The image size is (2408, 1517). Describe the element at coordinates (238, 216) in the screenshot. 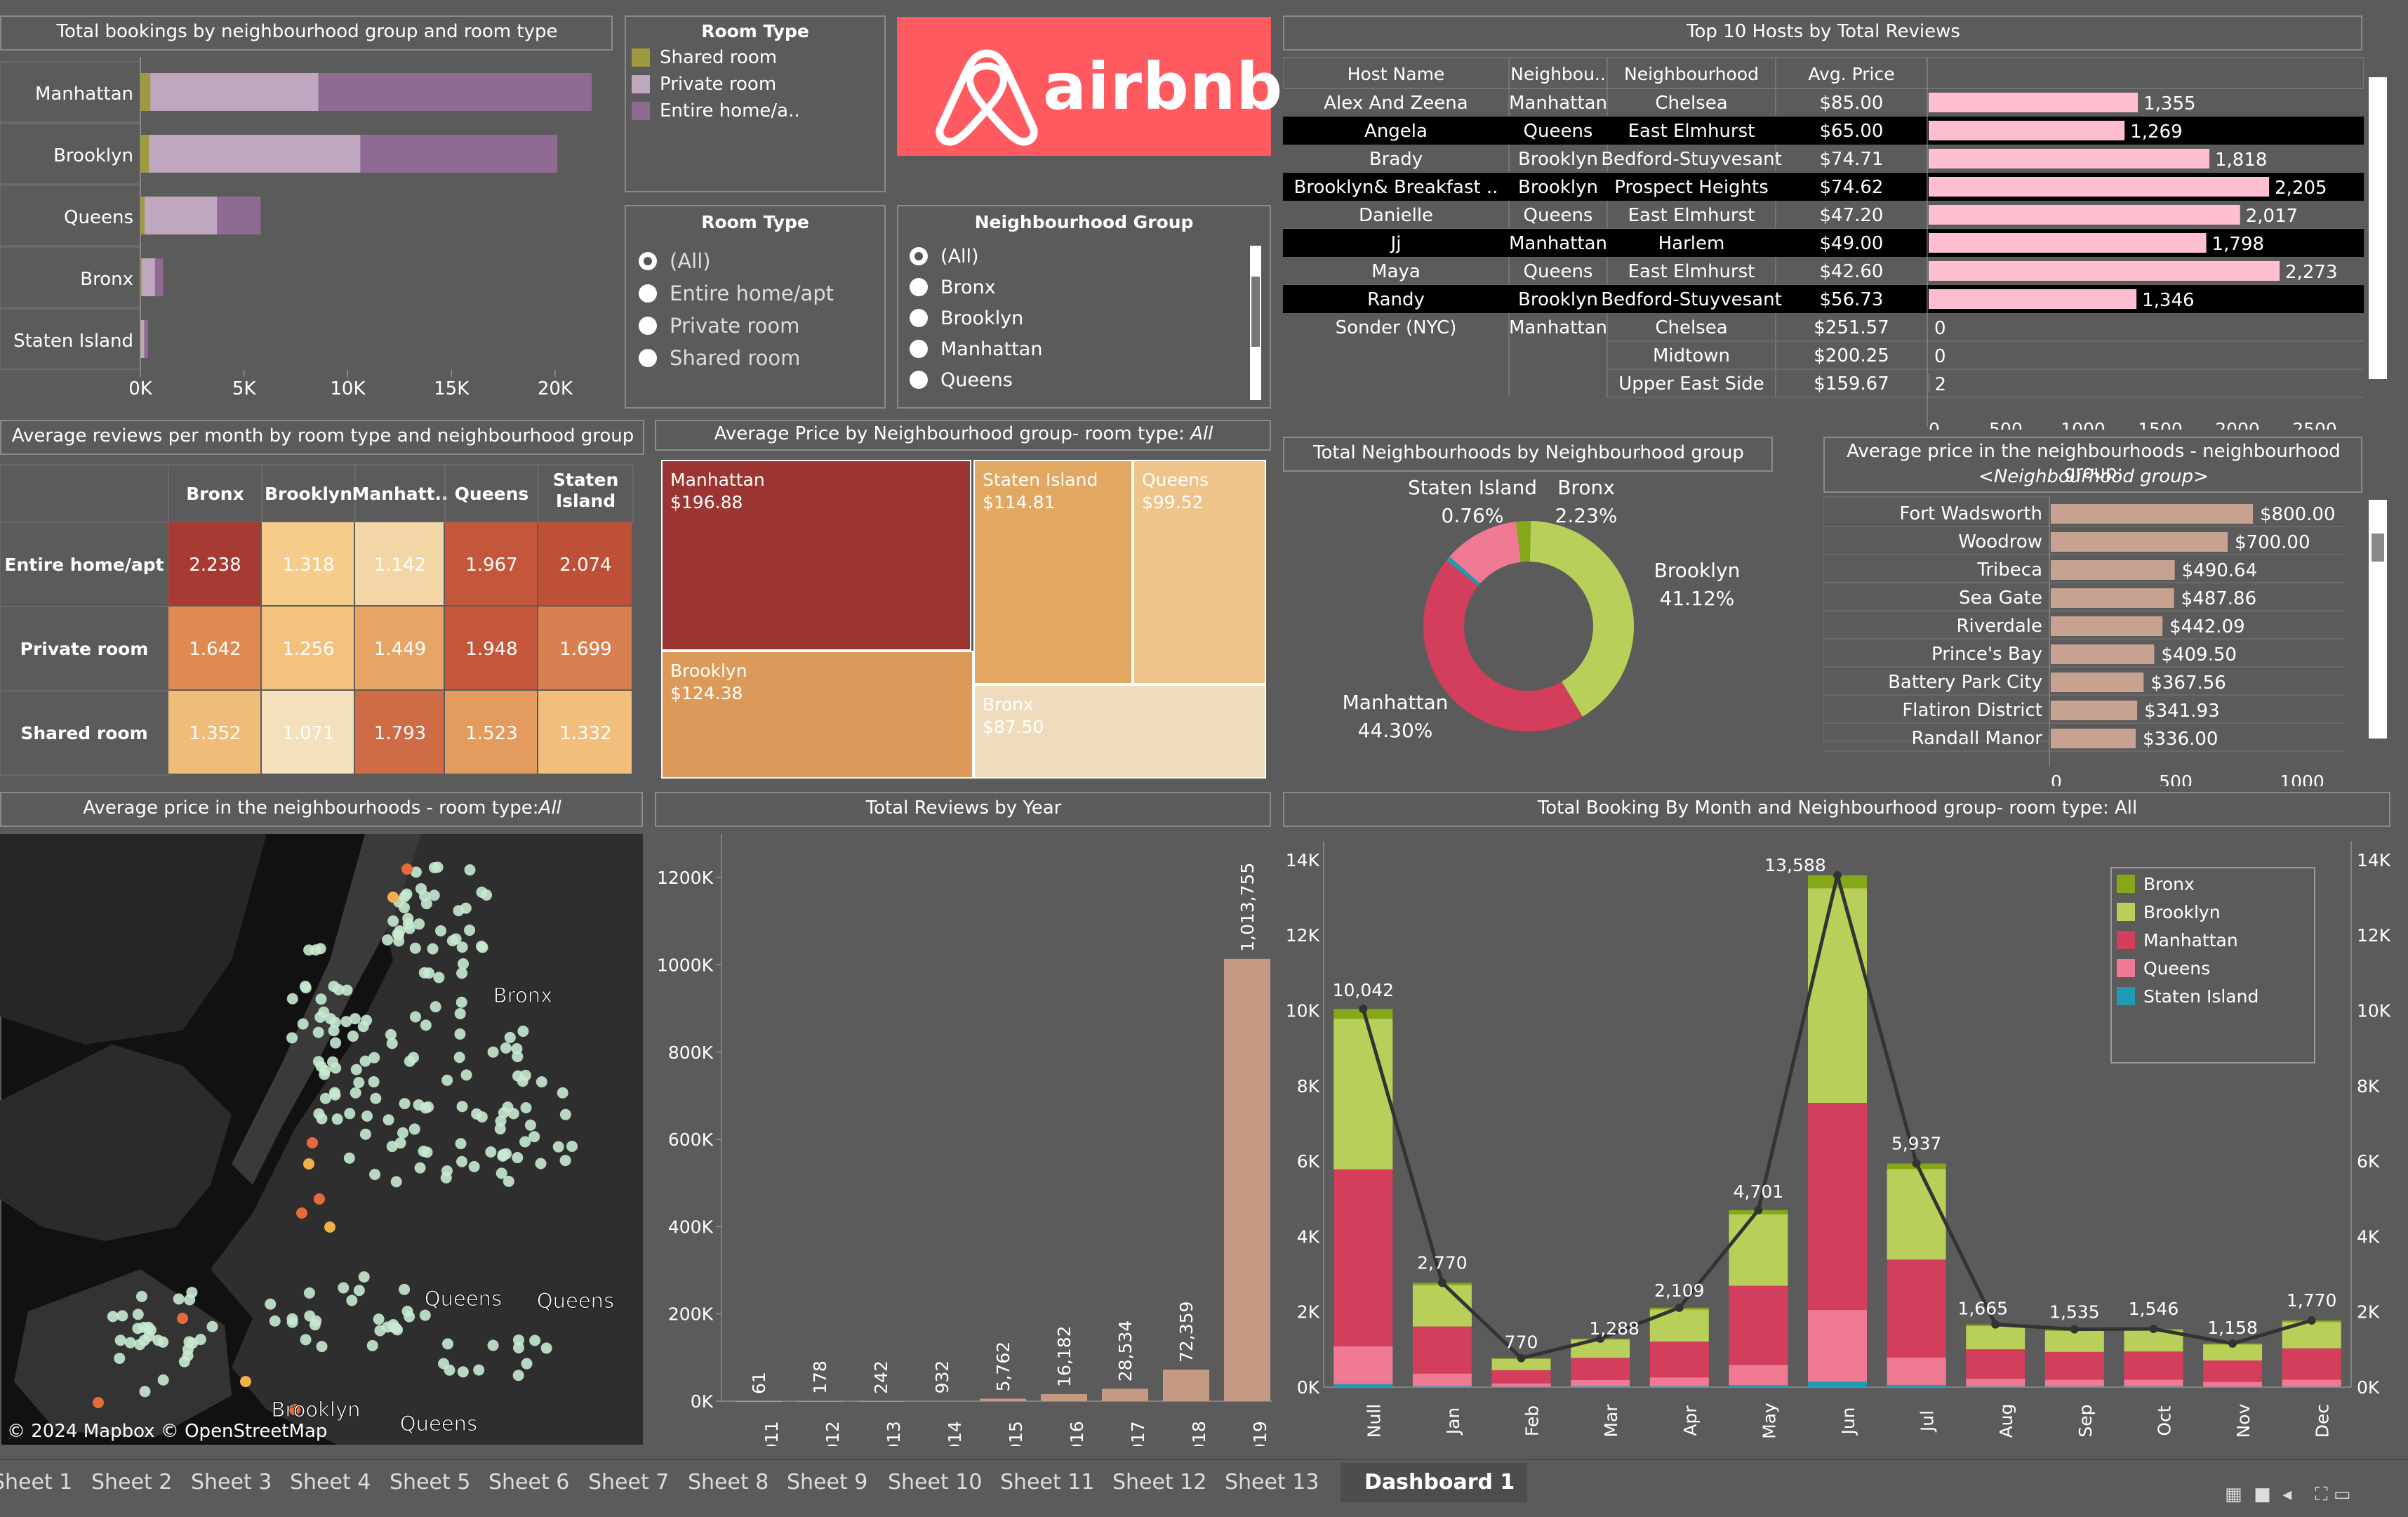

I see `booking-bar-entire-home-a-` at that location.